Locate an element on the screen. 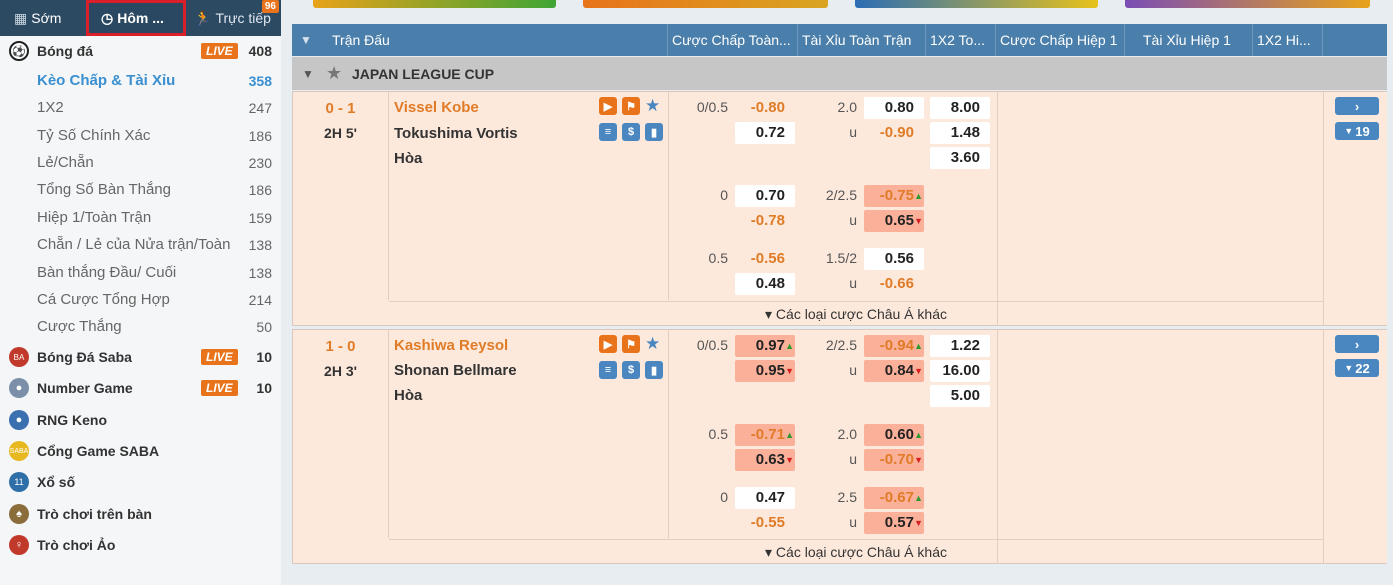  sidebar-subitem-total-goals: Tổng Số Bàn Thắng 186 is located at coordinates (140, 189).